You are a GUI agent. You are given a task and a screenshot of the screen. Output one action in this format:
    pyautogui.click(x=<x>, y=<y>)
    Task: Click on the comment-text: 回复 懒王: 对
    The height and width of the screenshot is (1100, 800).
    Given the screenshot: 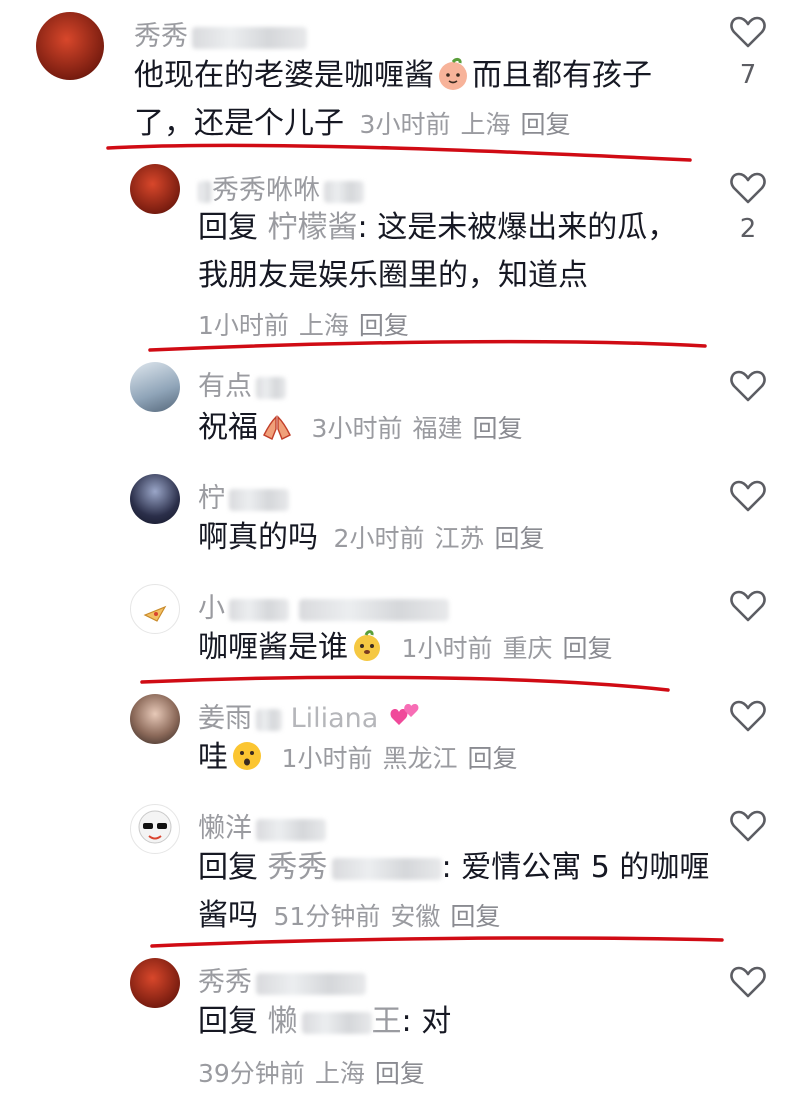 What is the action you would take?
    pyautogui.click(x=325, y=1021)
    